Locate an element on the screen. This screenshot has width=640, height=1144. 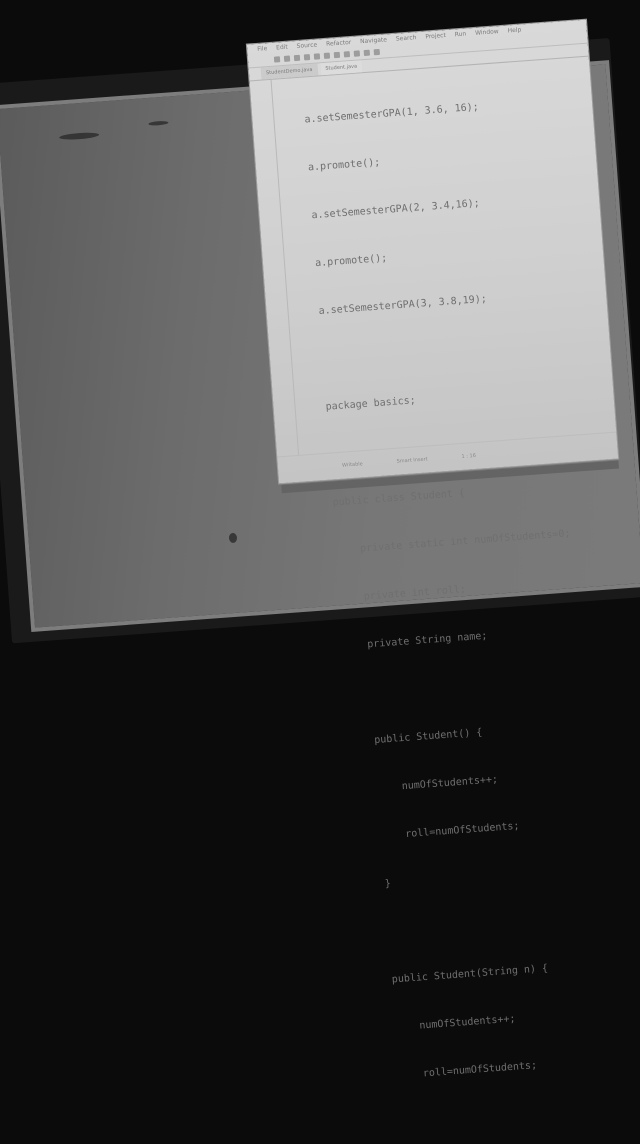
code-line: public Student() { is located at coordinates (416, 737).